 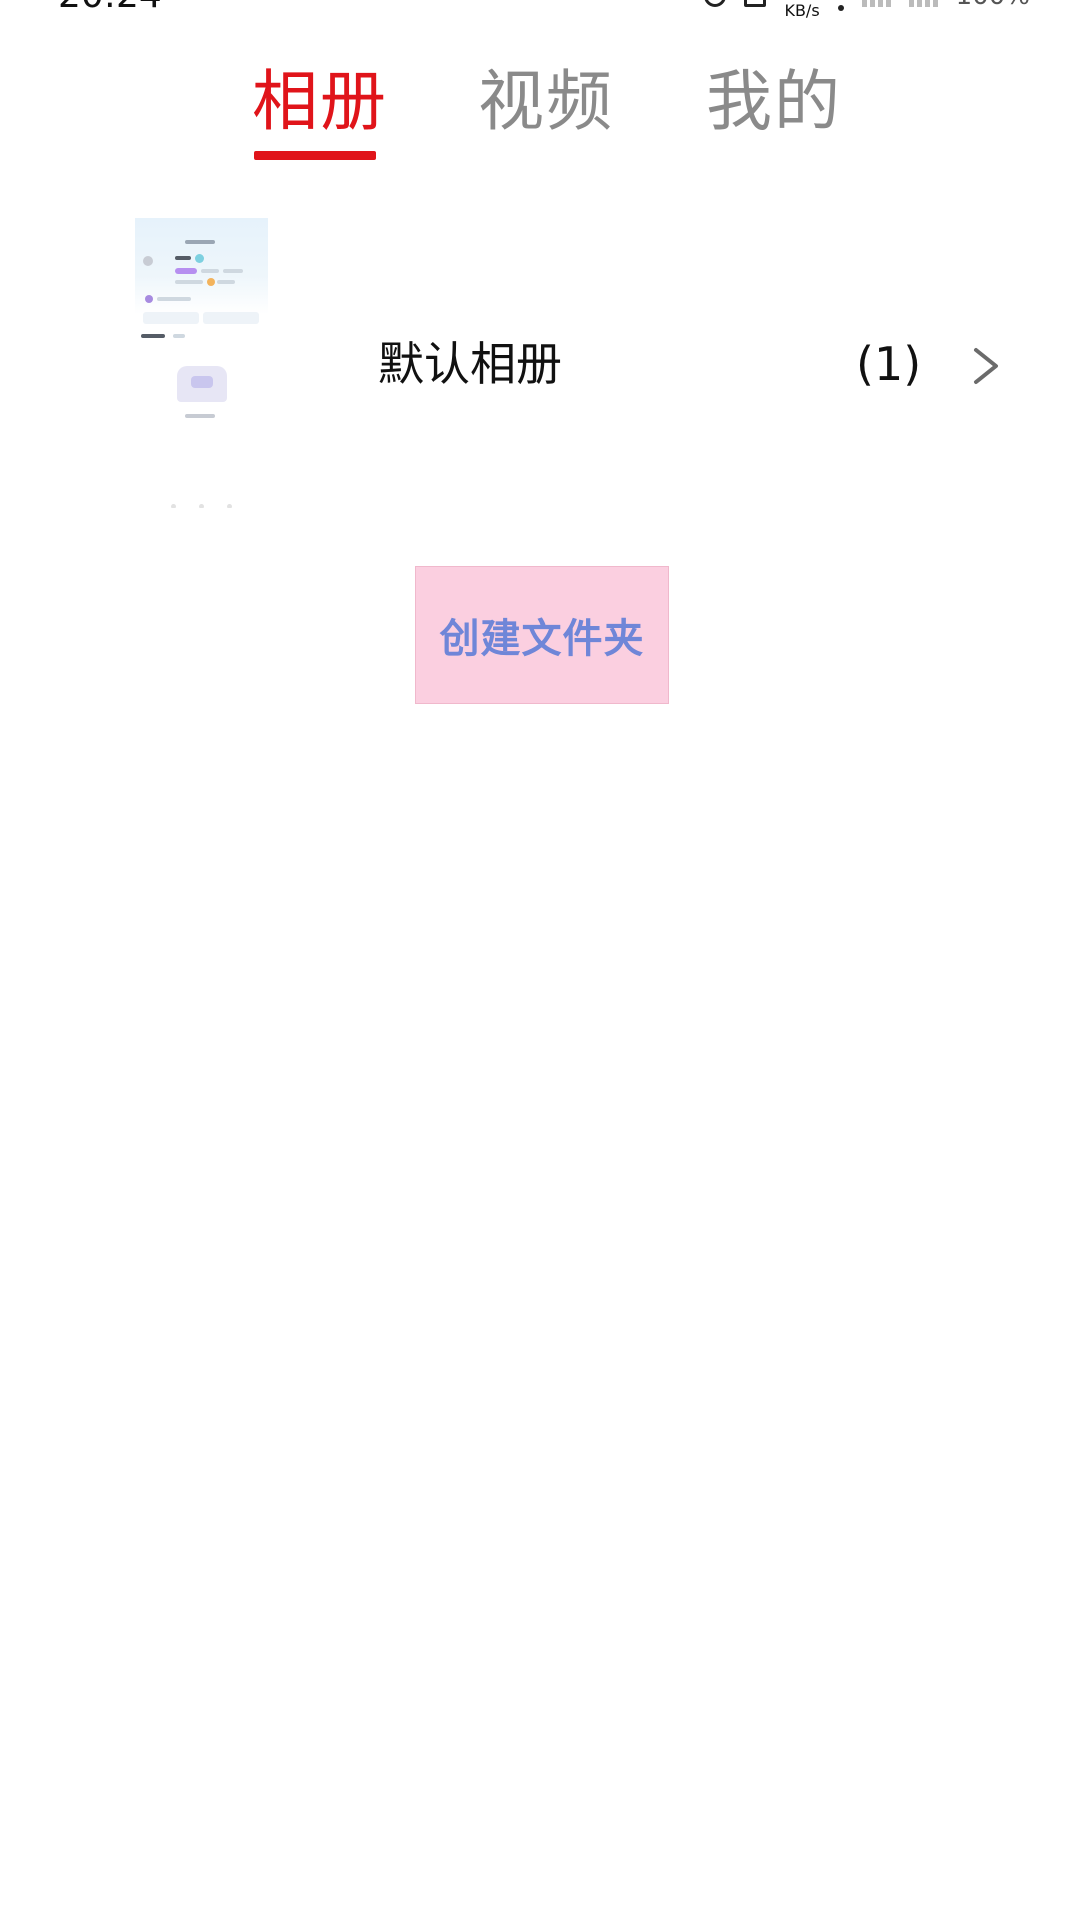 I want to click on tab-albums: 相册, so click(x=320, y=102).